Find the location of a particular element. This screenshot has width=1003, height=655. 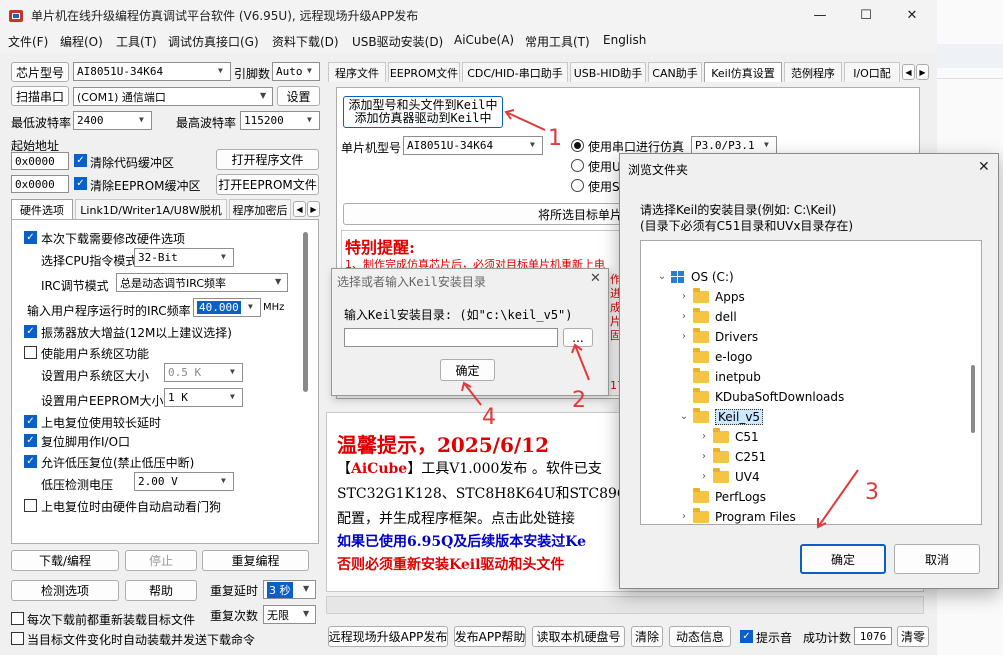

annotation-number-3: 3 is located at coordinates (872, 492).